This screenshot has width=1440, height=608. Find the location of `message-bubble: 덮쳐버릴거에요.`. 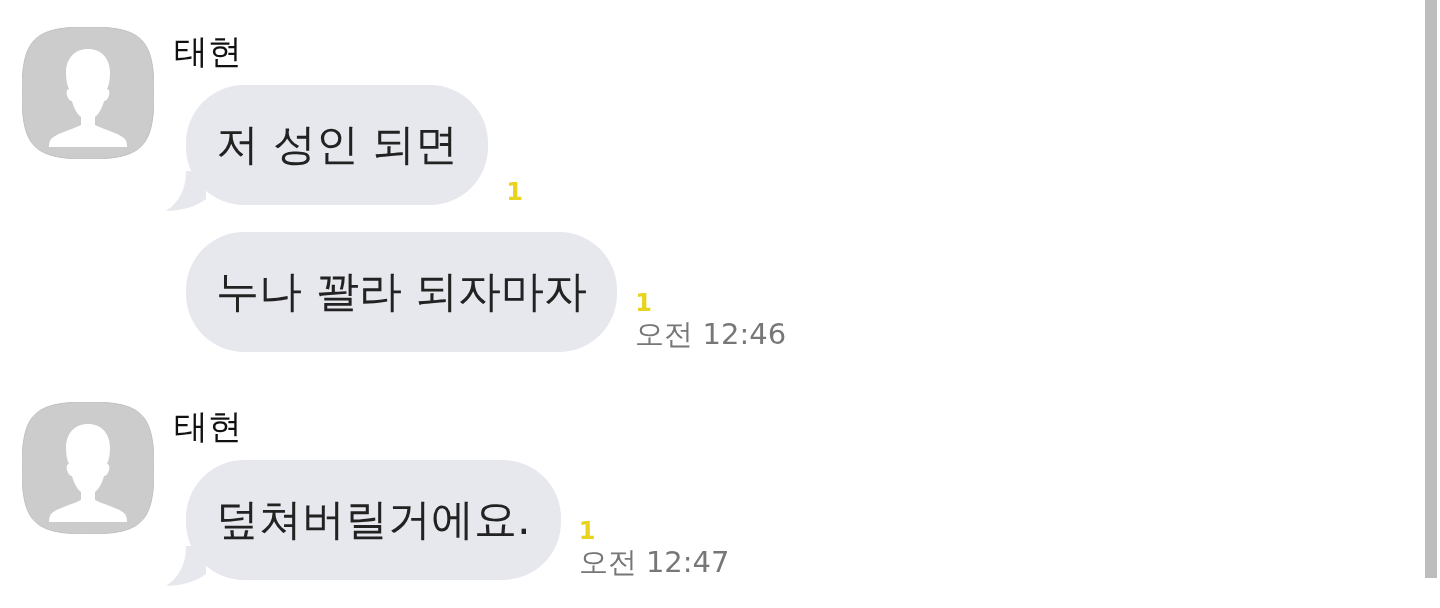

message-bubble: 덮쳐버릴거에요. is located at coordinates (373, 520).